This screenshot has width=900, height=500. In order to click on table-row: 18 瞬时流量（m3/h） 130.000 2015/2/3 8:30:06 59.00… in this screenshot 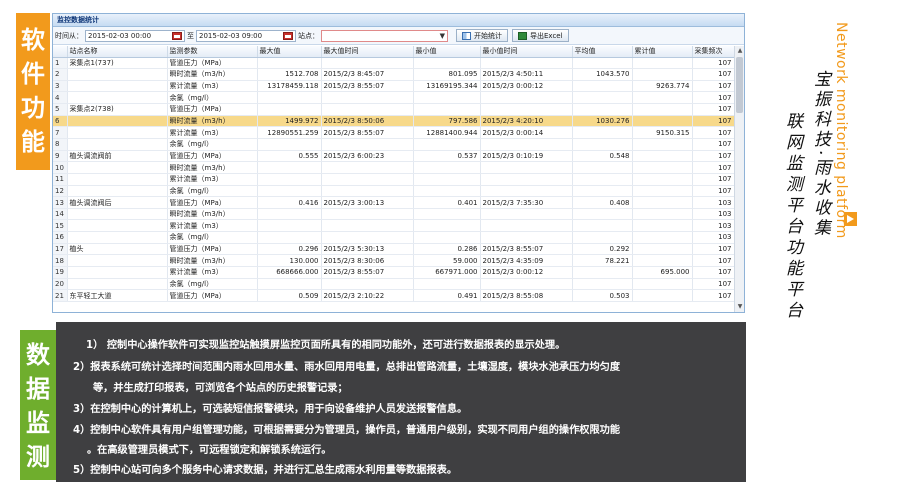, I will do `click(393, 261)`.